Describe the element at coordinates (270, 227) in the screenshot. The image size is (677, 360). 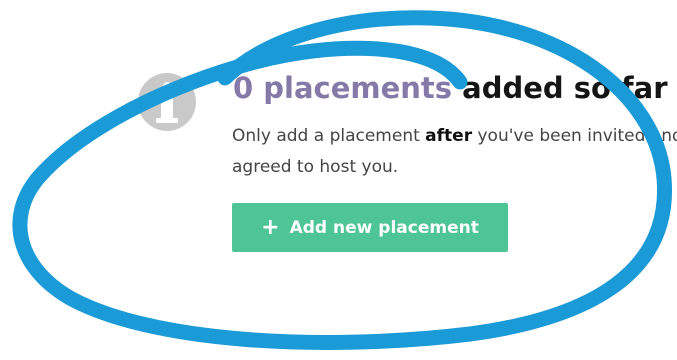
I see `plus-icon: +` at that location.